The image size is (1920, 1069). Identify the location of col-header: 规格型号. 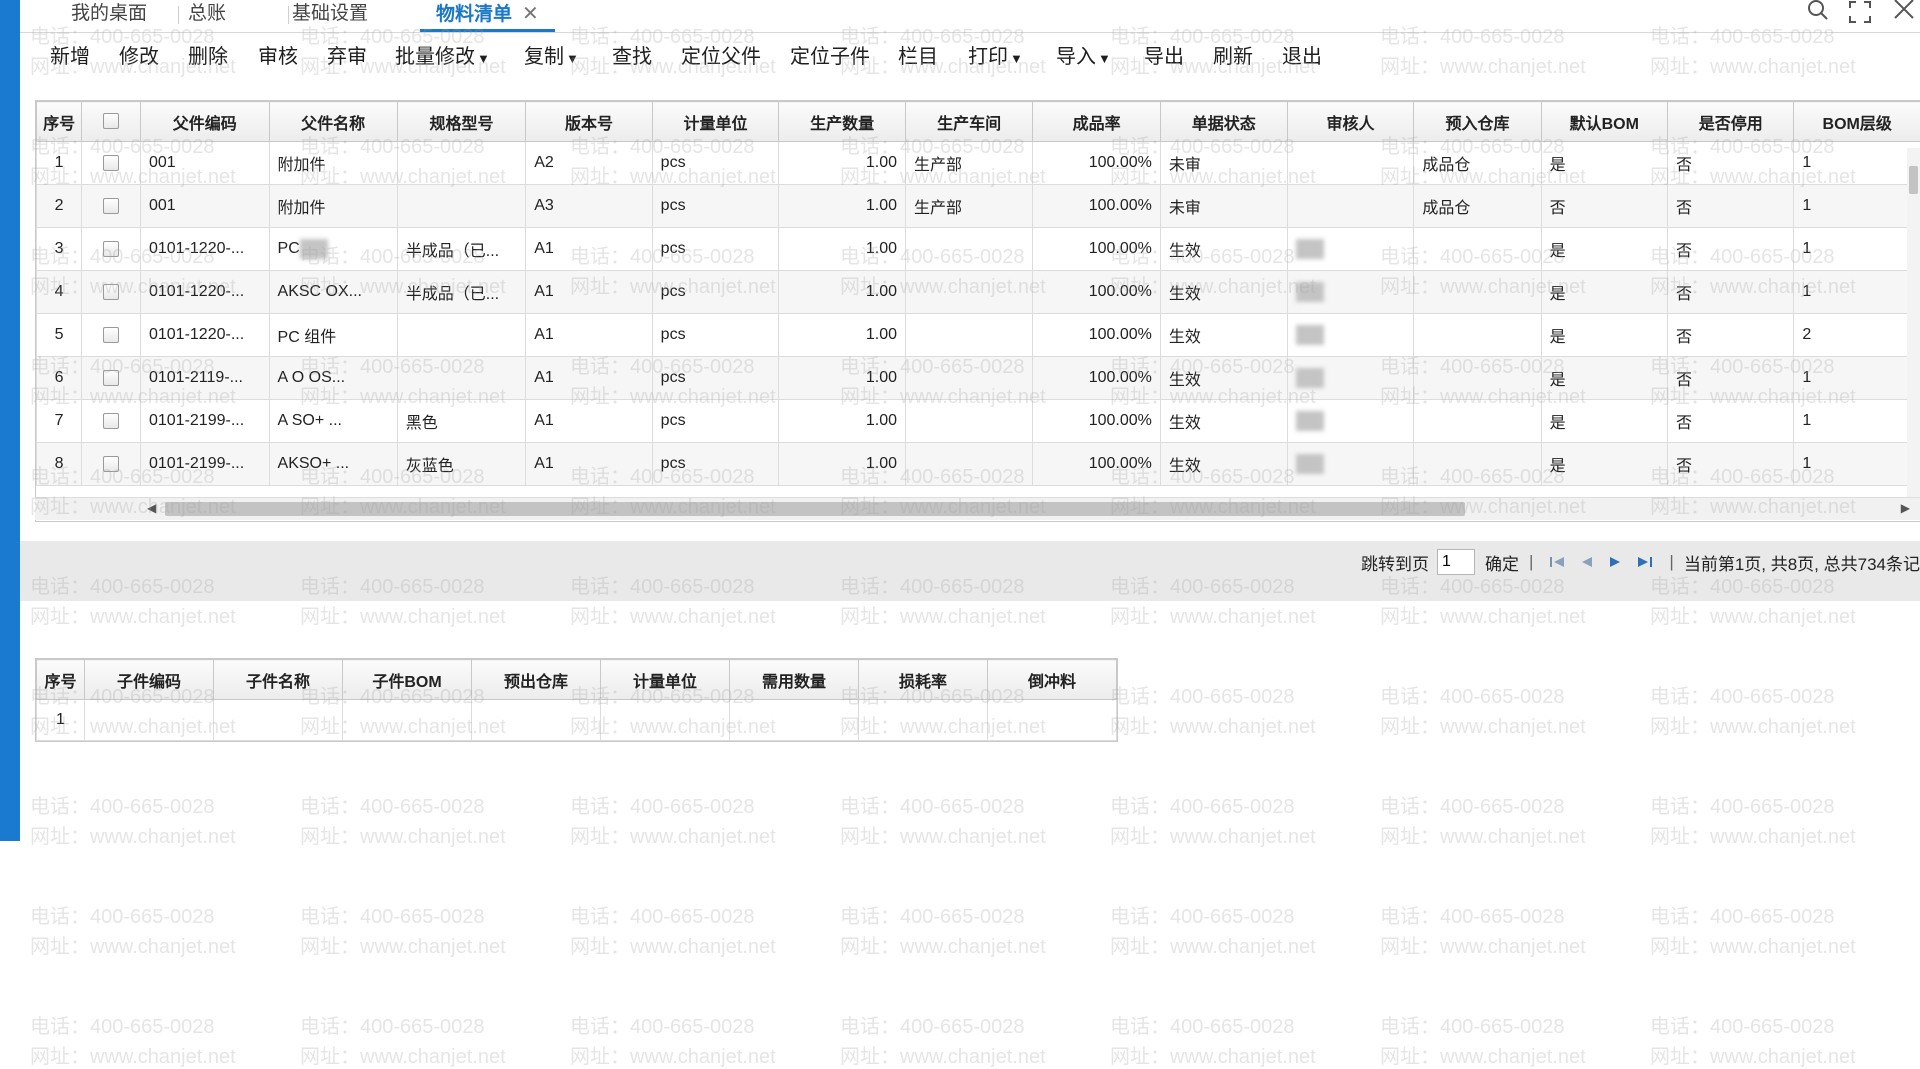
(461, 122).